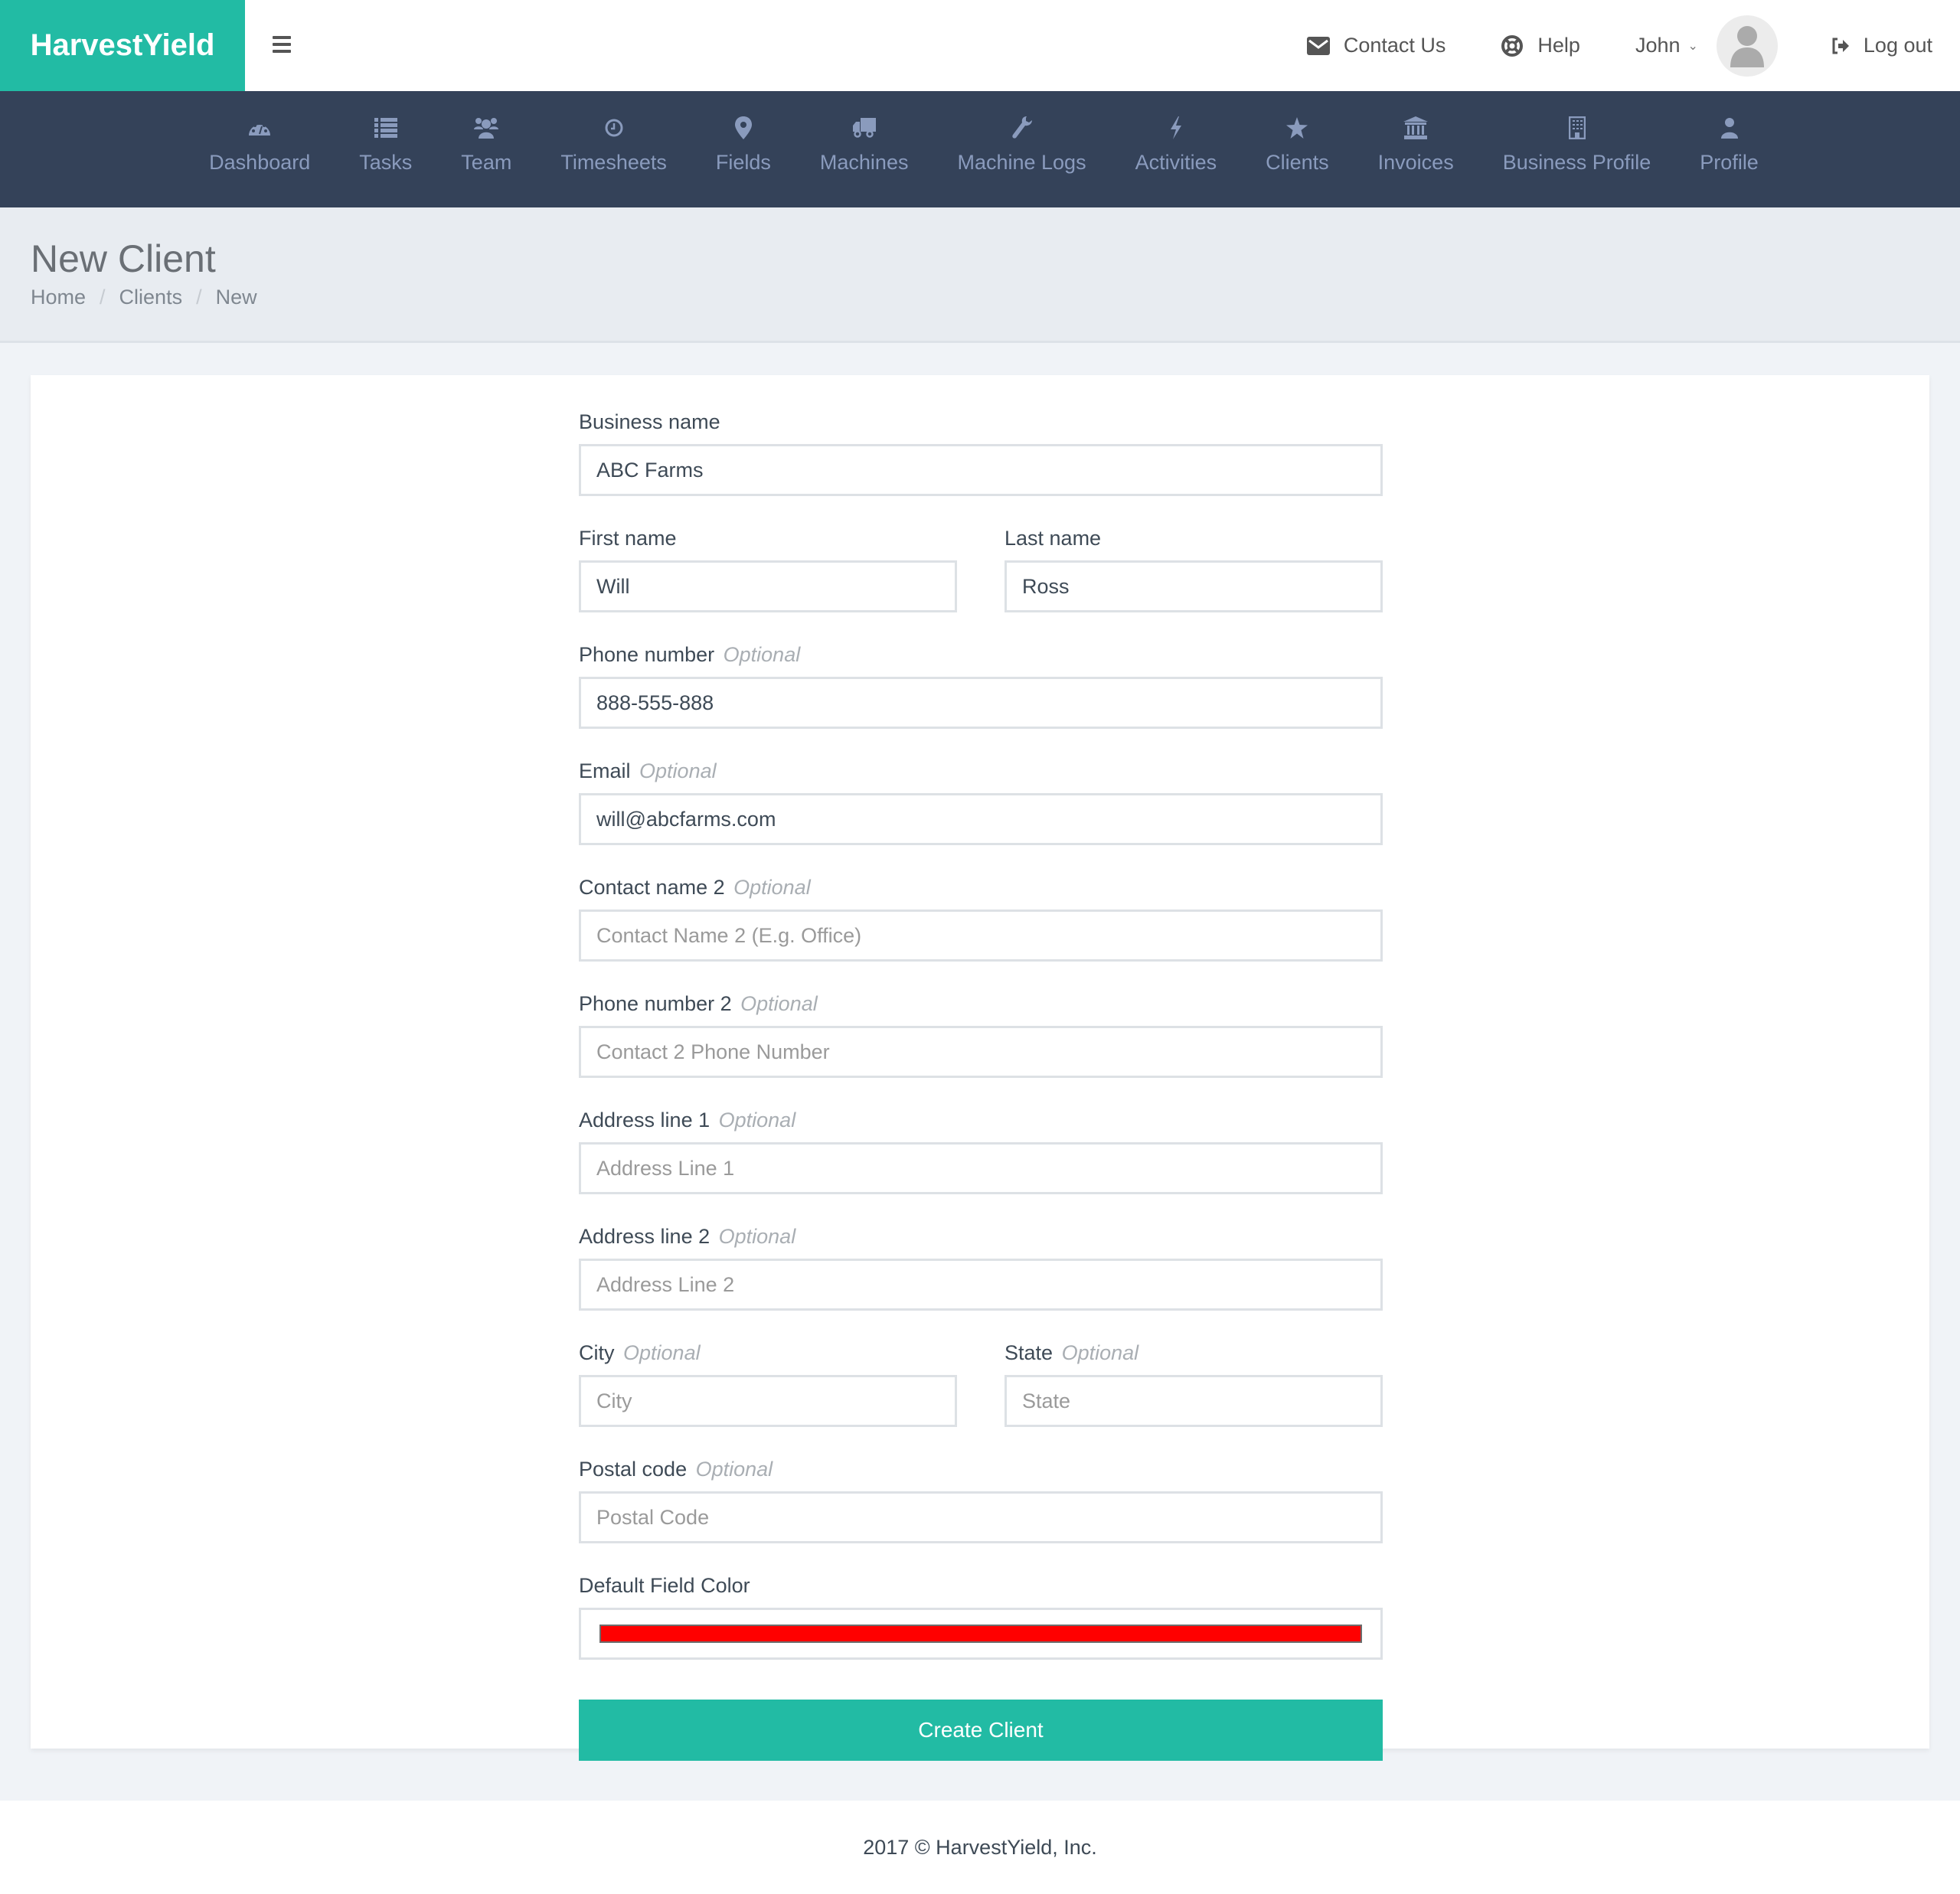 The width and height of the screenshot is (1960, 1894). I want to click on phone-2-label: Phone number 2 Optional, so click(981, 1004).